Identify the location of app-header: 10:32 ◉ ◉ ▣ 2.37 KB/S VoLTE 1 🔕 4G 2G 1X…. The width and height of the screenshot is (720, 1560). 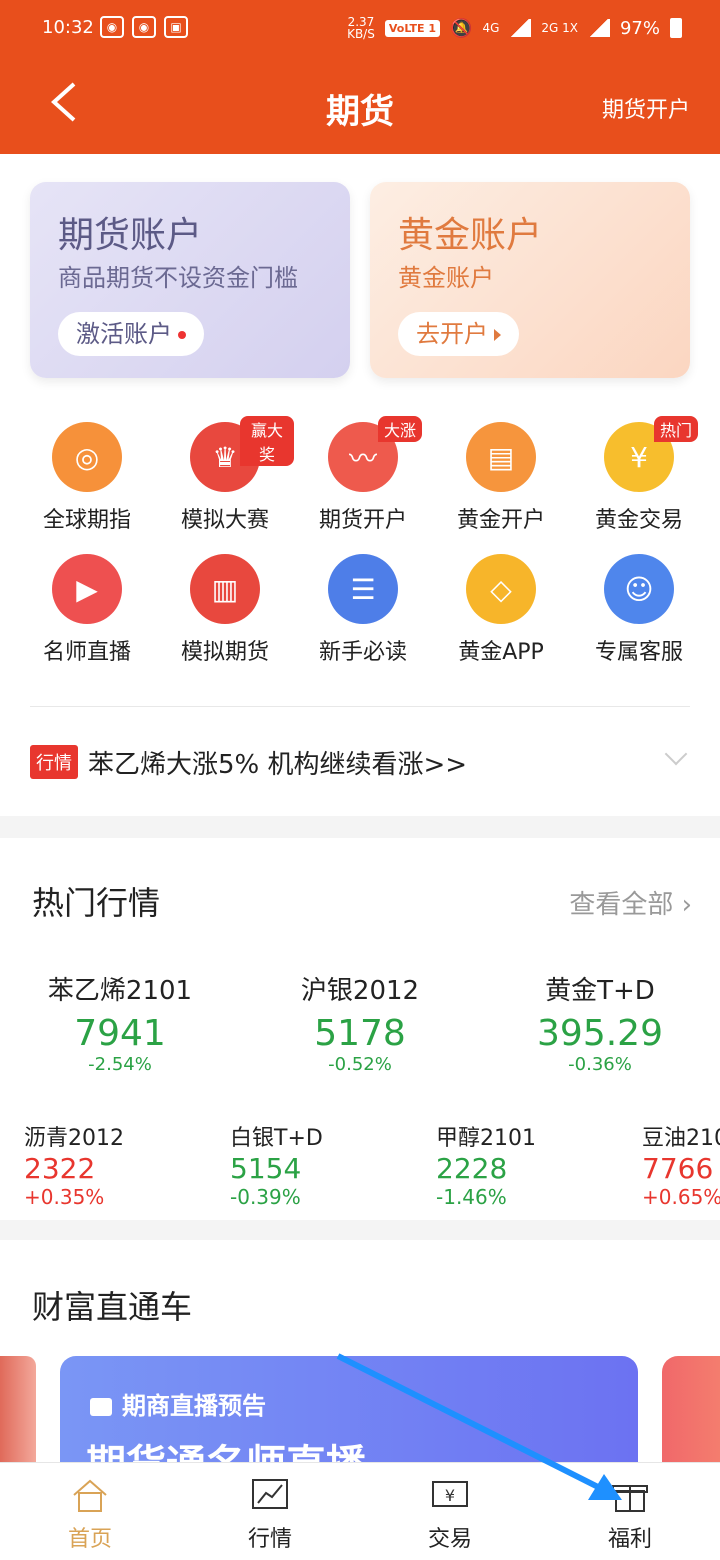
(360, 77).